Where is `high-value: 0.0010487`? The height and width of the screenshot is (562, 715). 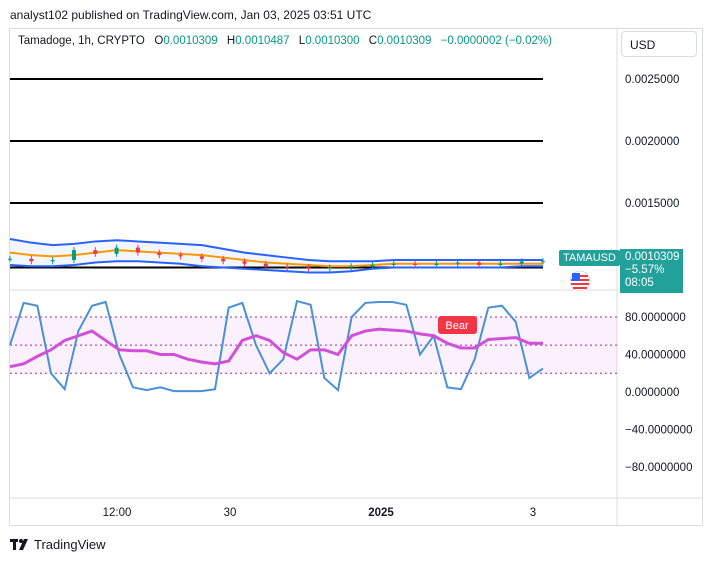
high-value: 0.0010487 is located at coordinates (262, 41).